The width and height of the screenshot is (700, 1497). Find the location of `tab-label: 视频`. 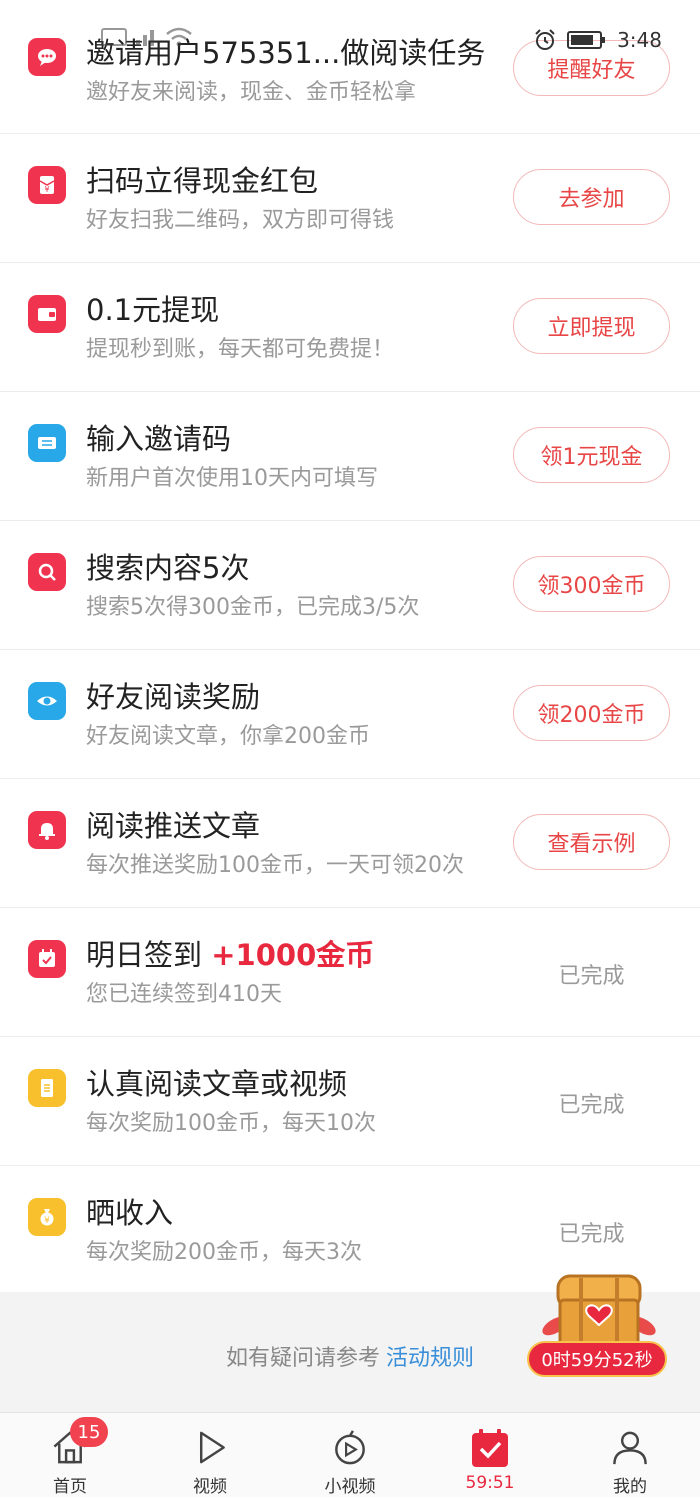

tab-label: 视频 is located at coordinates (210, 1487).